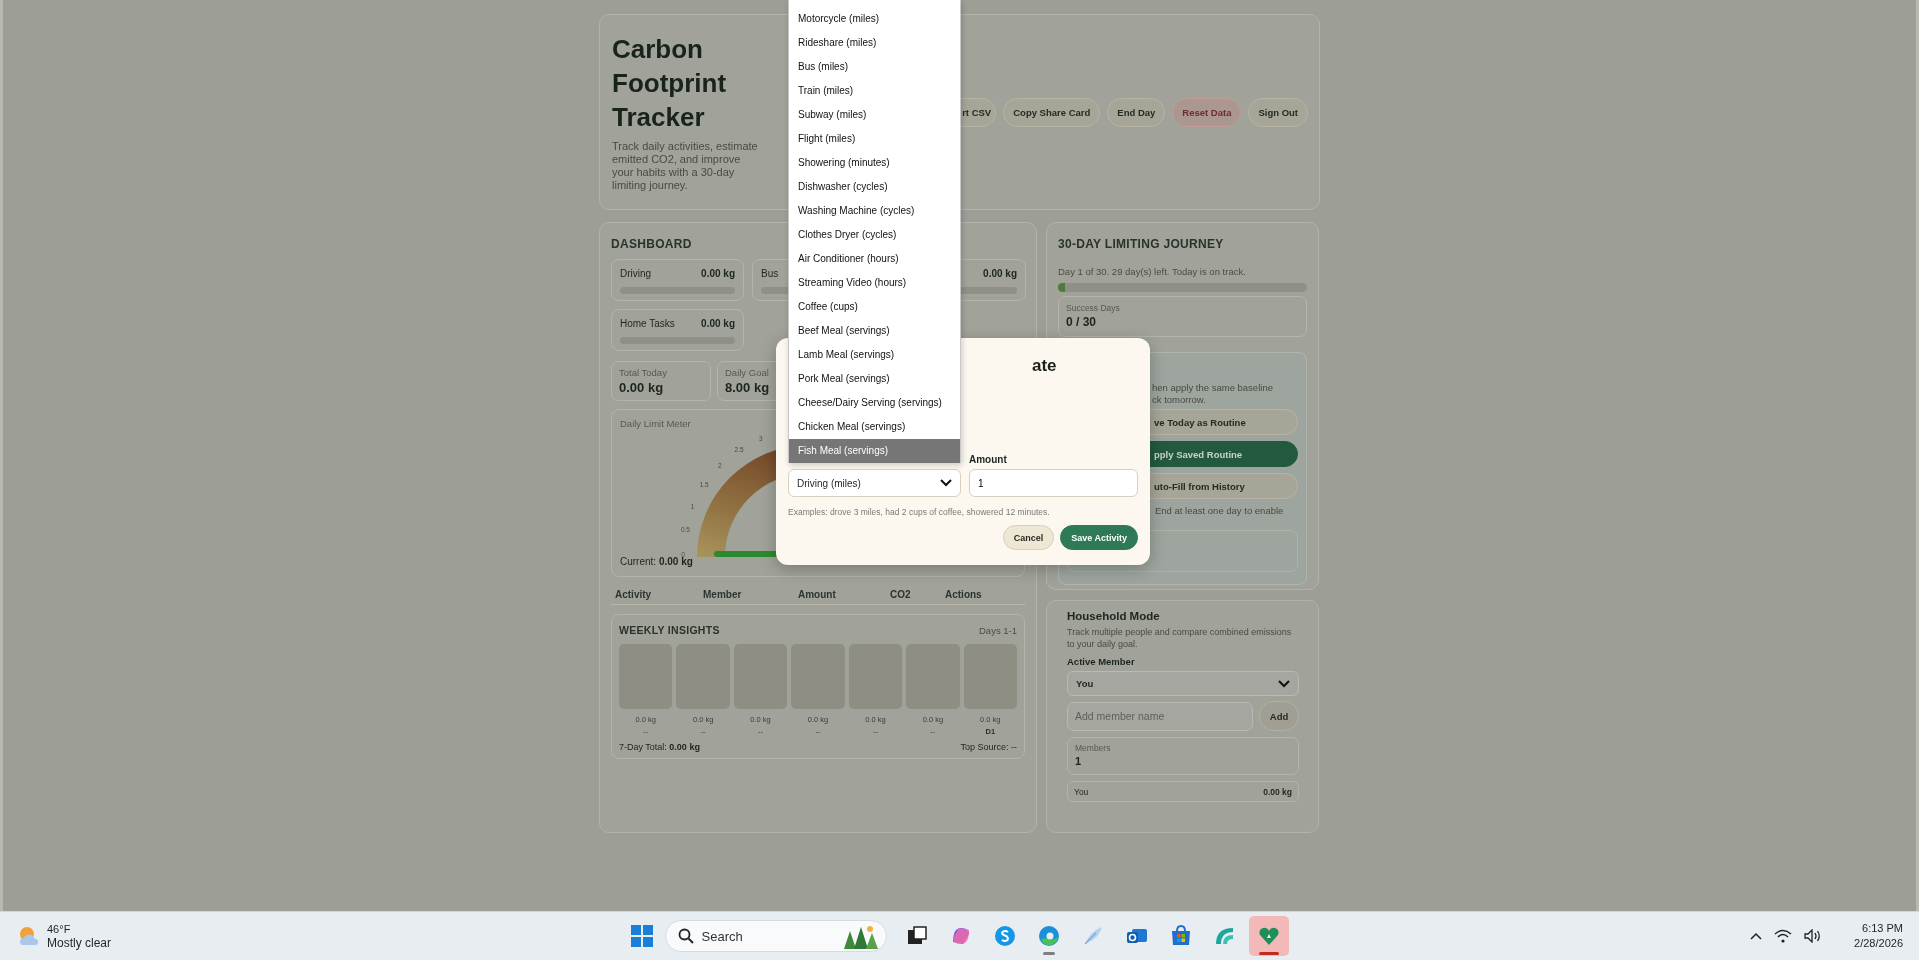 The width and height of the screenshot is (1919, 960). What do you see at coordinates (1213, 388) in the screenshot?
I see `routine-description: hen apply the same baseline` at bounding box center [1213, 388].